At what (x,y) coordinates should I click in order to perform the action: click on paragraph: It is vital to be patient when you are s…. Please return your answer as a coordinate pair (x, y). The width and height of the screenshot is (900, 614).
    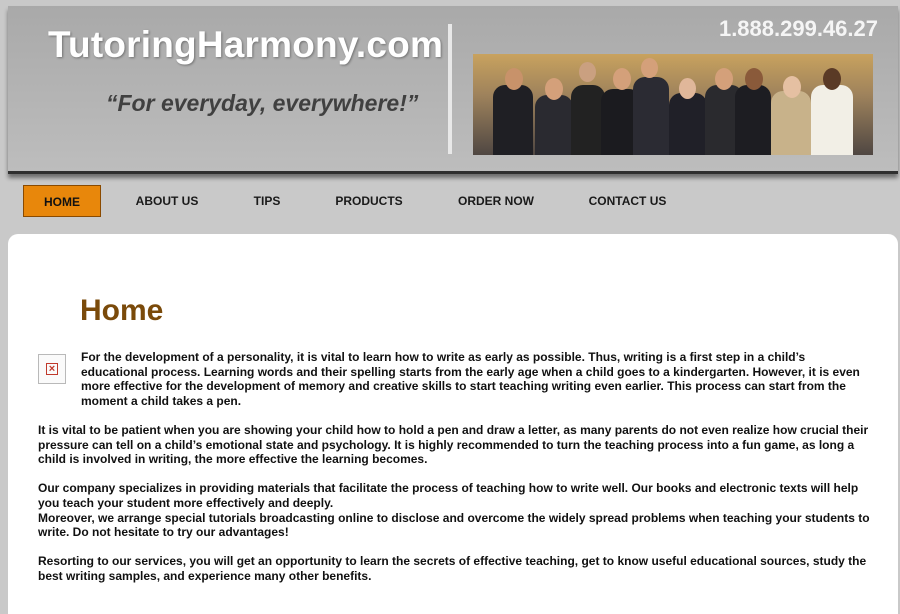
    Looking at the image, I should click on (453, 444).